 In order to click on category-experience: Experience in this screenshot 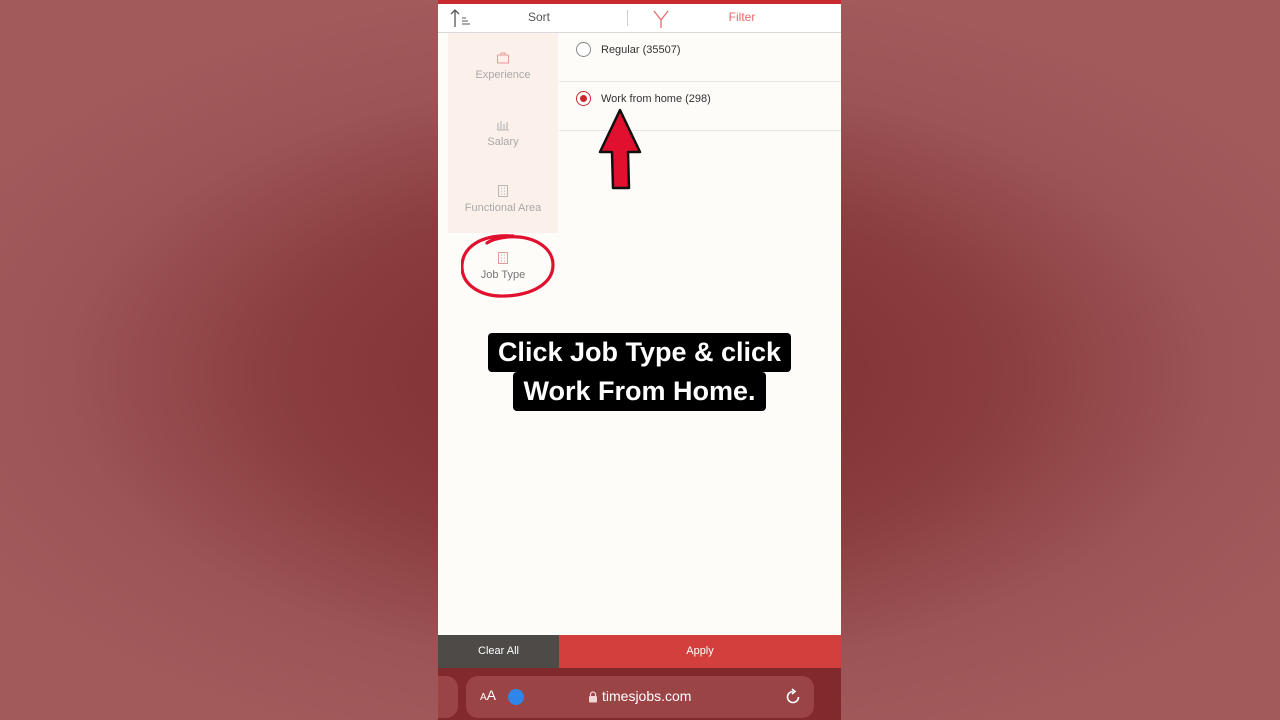, I will do `click(503, 66)`.